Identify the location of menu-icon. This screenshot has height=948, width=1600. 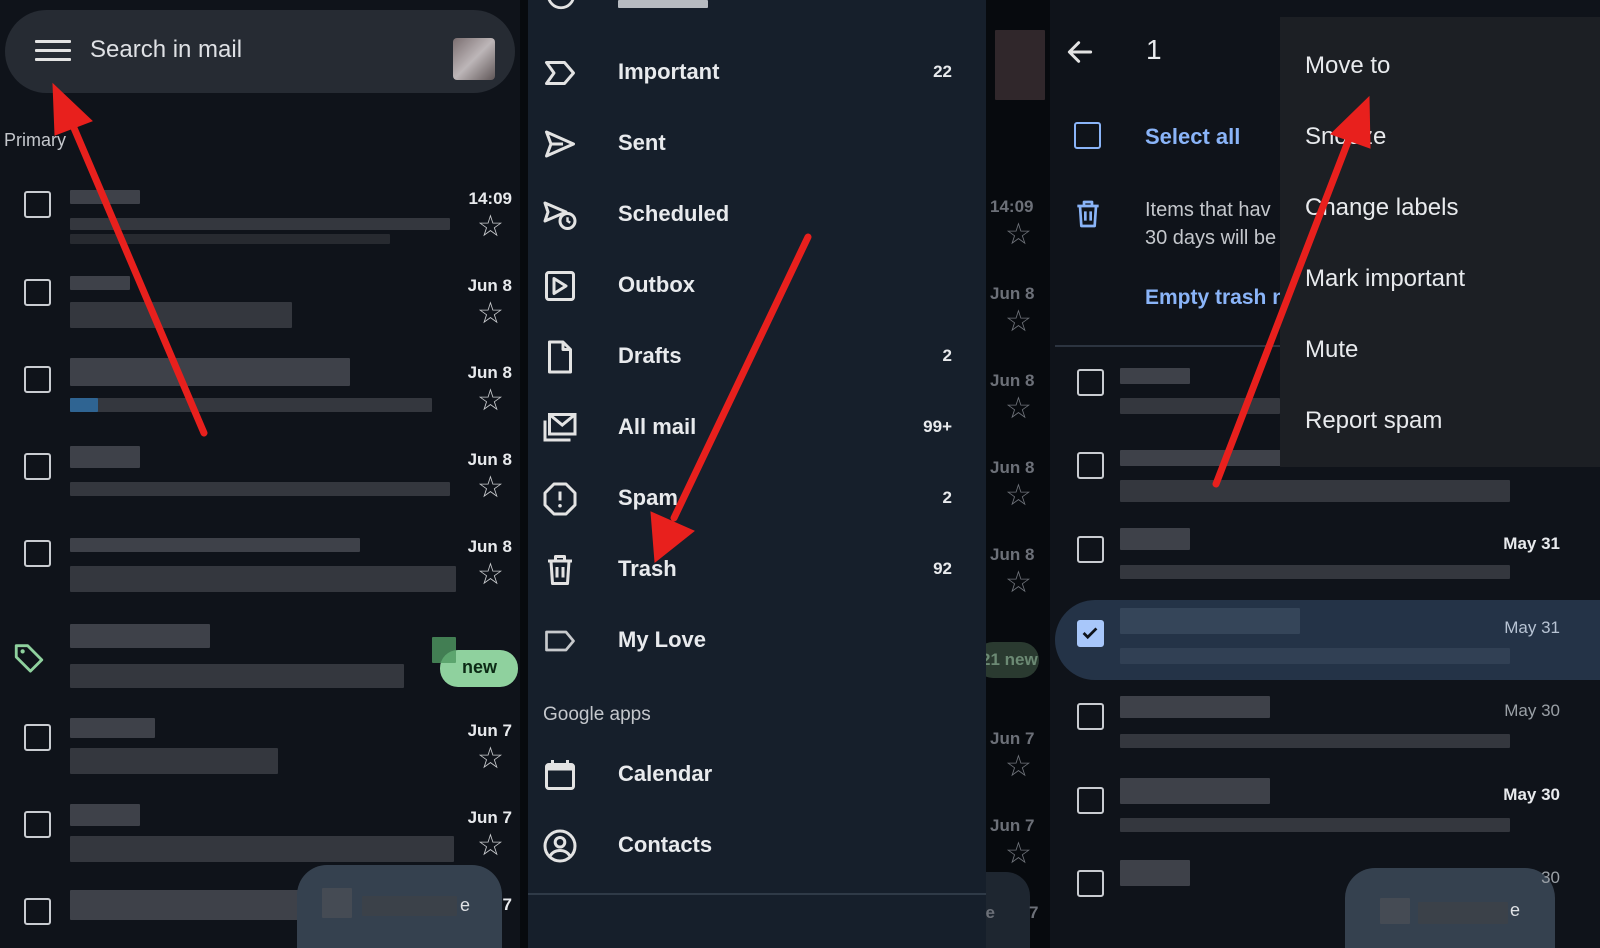
(53, 52).